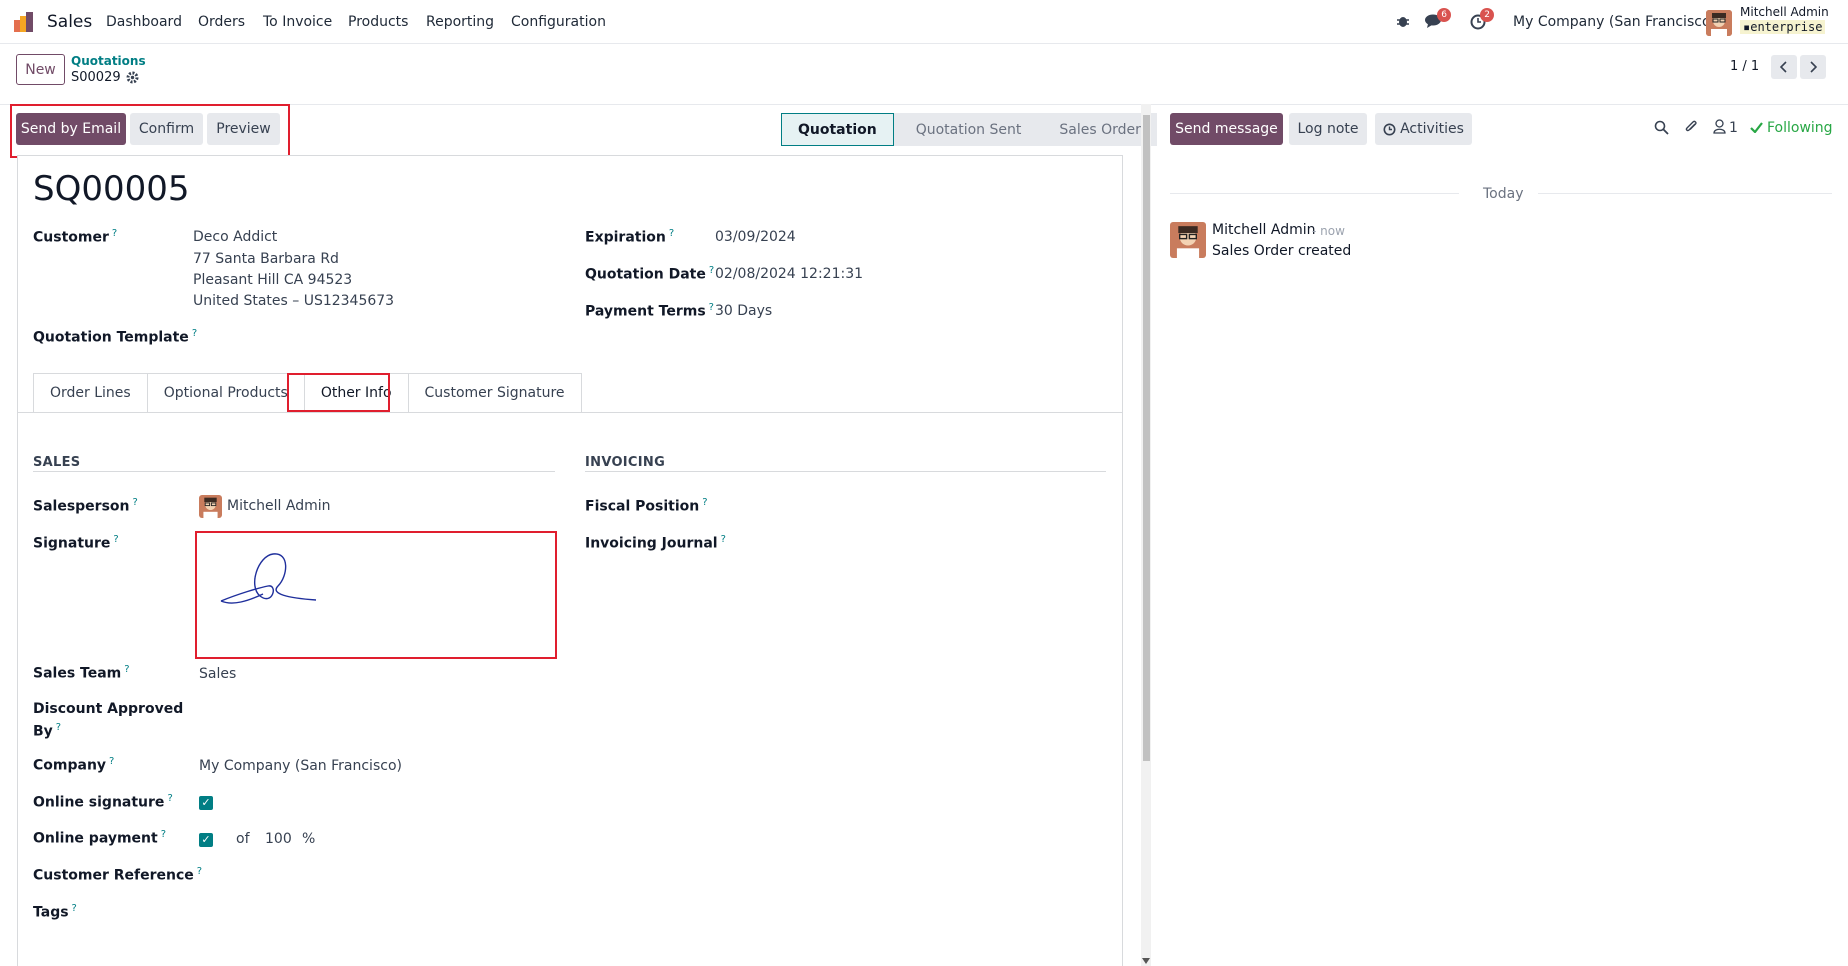 This screenshot has height=966, width=1848. I want to click on chevron-right-icon, so click(1813, 67).